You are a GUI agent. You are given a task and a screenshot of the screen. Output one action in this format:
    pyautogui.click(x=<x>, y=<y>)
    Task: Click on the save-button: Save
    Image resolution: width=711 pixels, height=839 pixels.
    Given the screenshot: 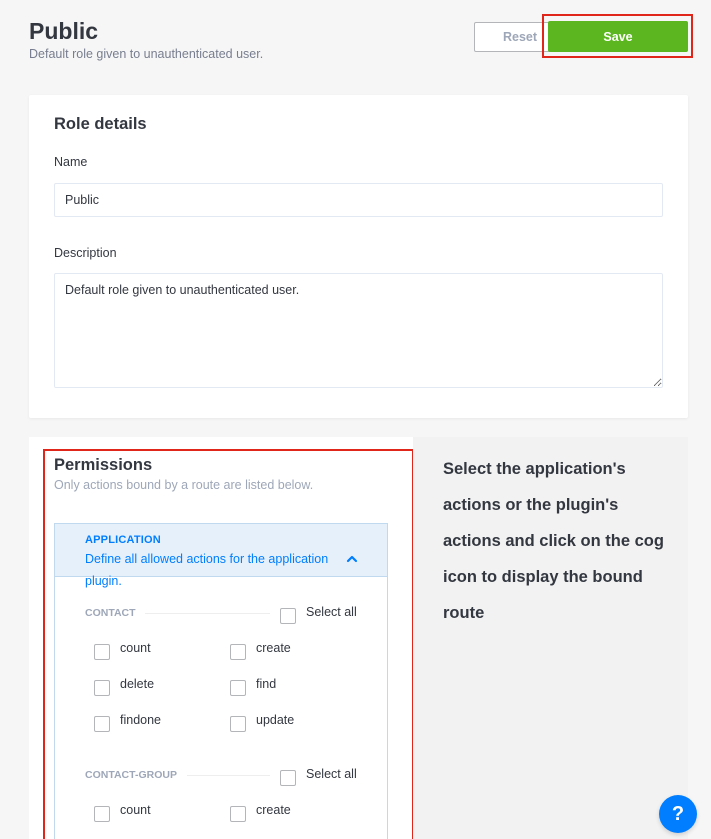 What is the action you would take?
    pyautogui.click(x=618, y=36)
    